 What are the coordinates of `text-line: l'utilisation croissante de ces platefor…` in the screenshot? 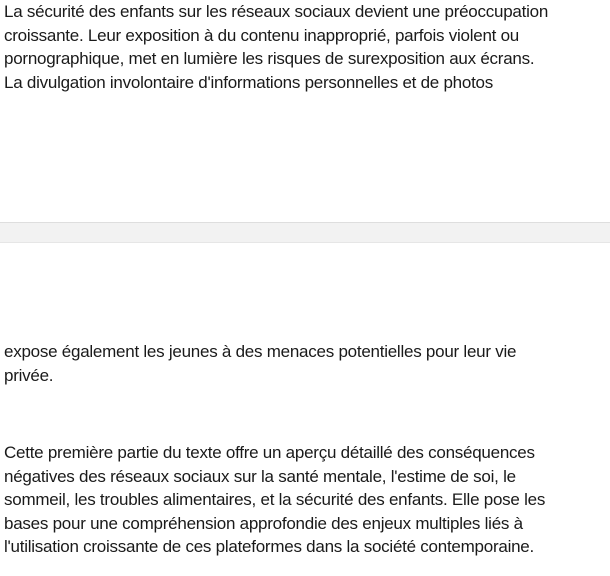 It's located at (269, 547).